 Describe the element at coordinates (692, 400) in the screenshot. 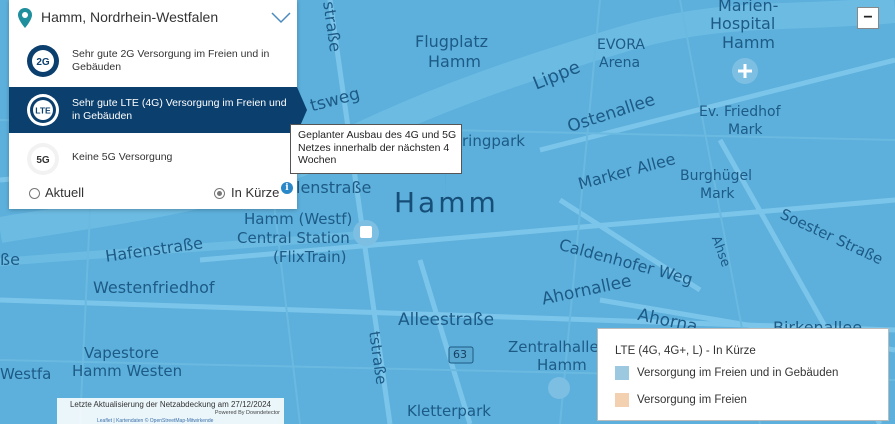

I see `legend-label-outdoor: Versorgung im Freien` at that location.